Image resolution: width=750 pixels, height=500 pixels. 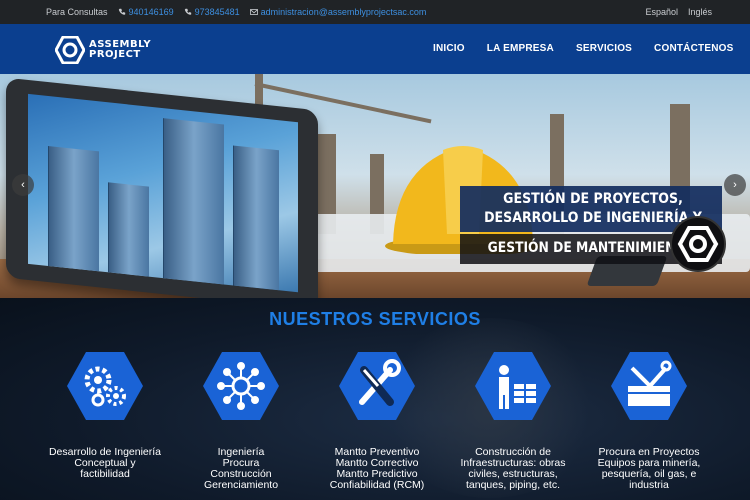 I want to click on hex-badge, so click(x=698, y=244).